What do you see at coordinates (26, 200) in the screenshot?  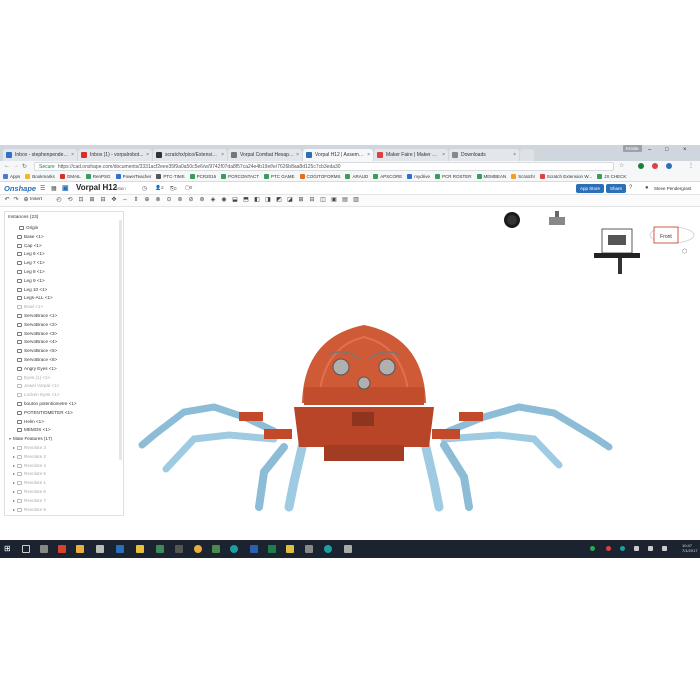 I see `insert-icon: ⊕` at bounding box center [26, 200].